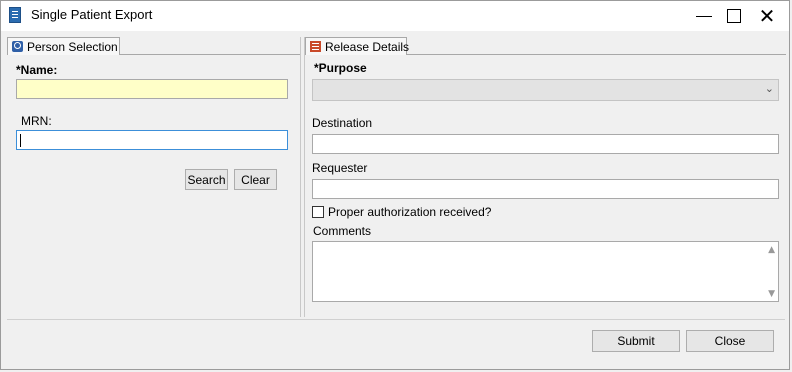 This screenshot has height=372, width=792. Describe the element at coordinates (152, 140) in the screenshot. I see `mrn-field` at that location.